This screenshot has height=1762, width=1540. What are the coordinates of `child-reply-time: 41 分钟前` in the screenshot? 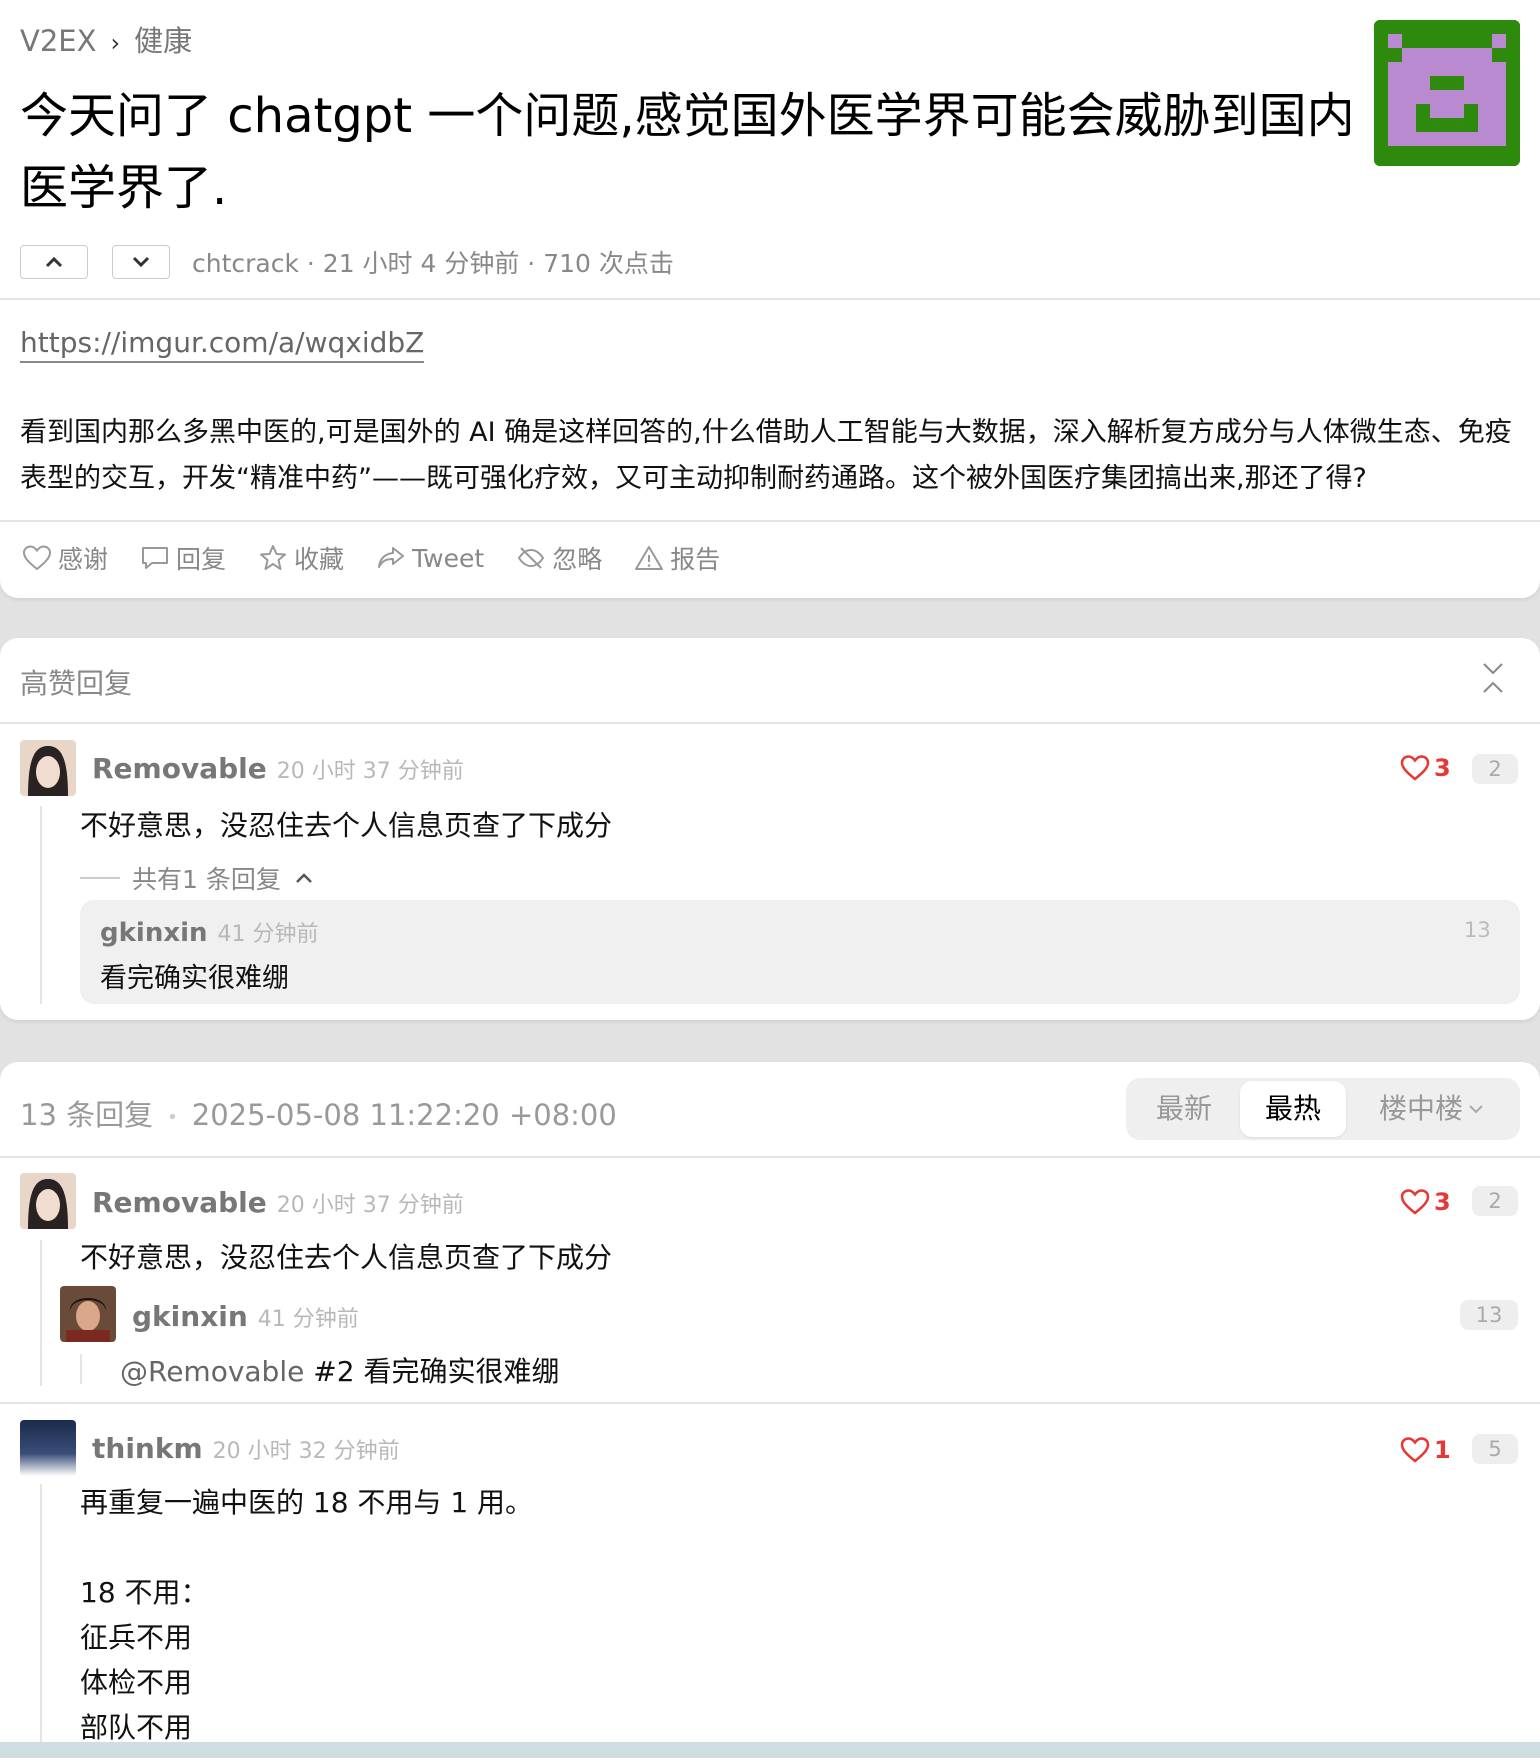 It's located at (308, 1319).